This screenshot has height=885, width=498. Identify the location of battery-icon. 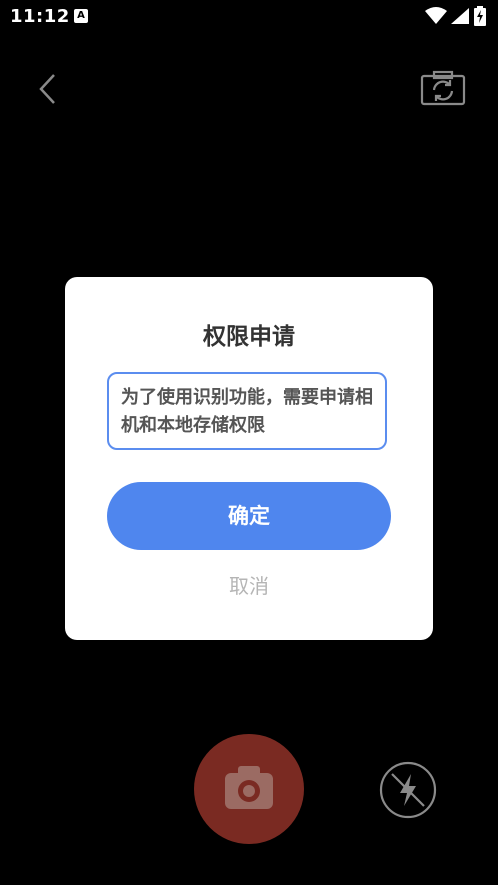
(480, 16).